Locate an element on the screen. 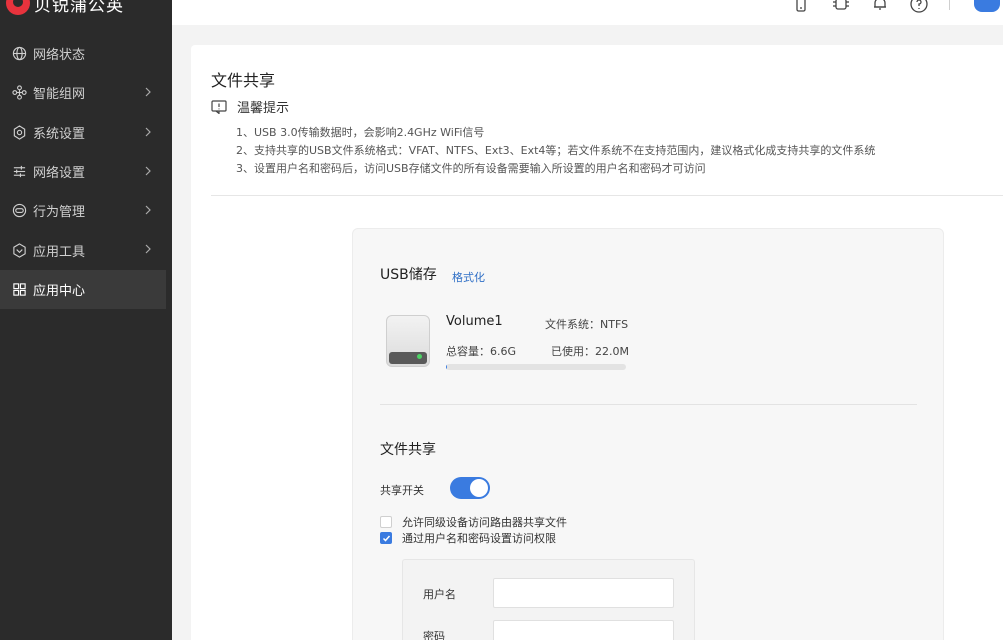  password-label: 密码 is located at coordinates (434, 635).